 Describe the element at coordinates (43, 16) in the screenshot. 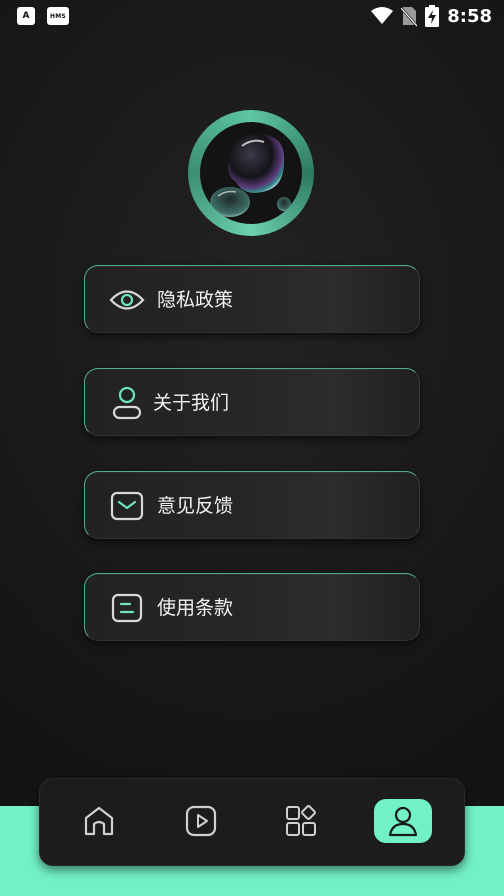

I see `status-app-icons: A HMS` at that location.